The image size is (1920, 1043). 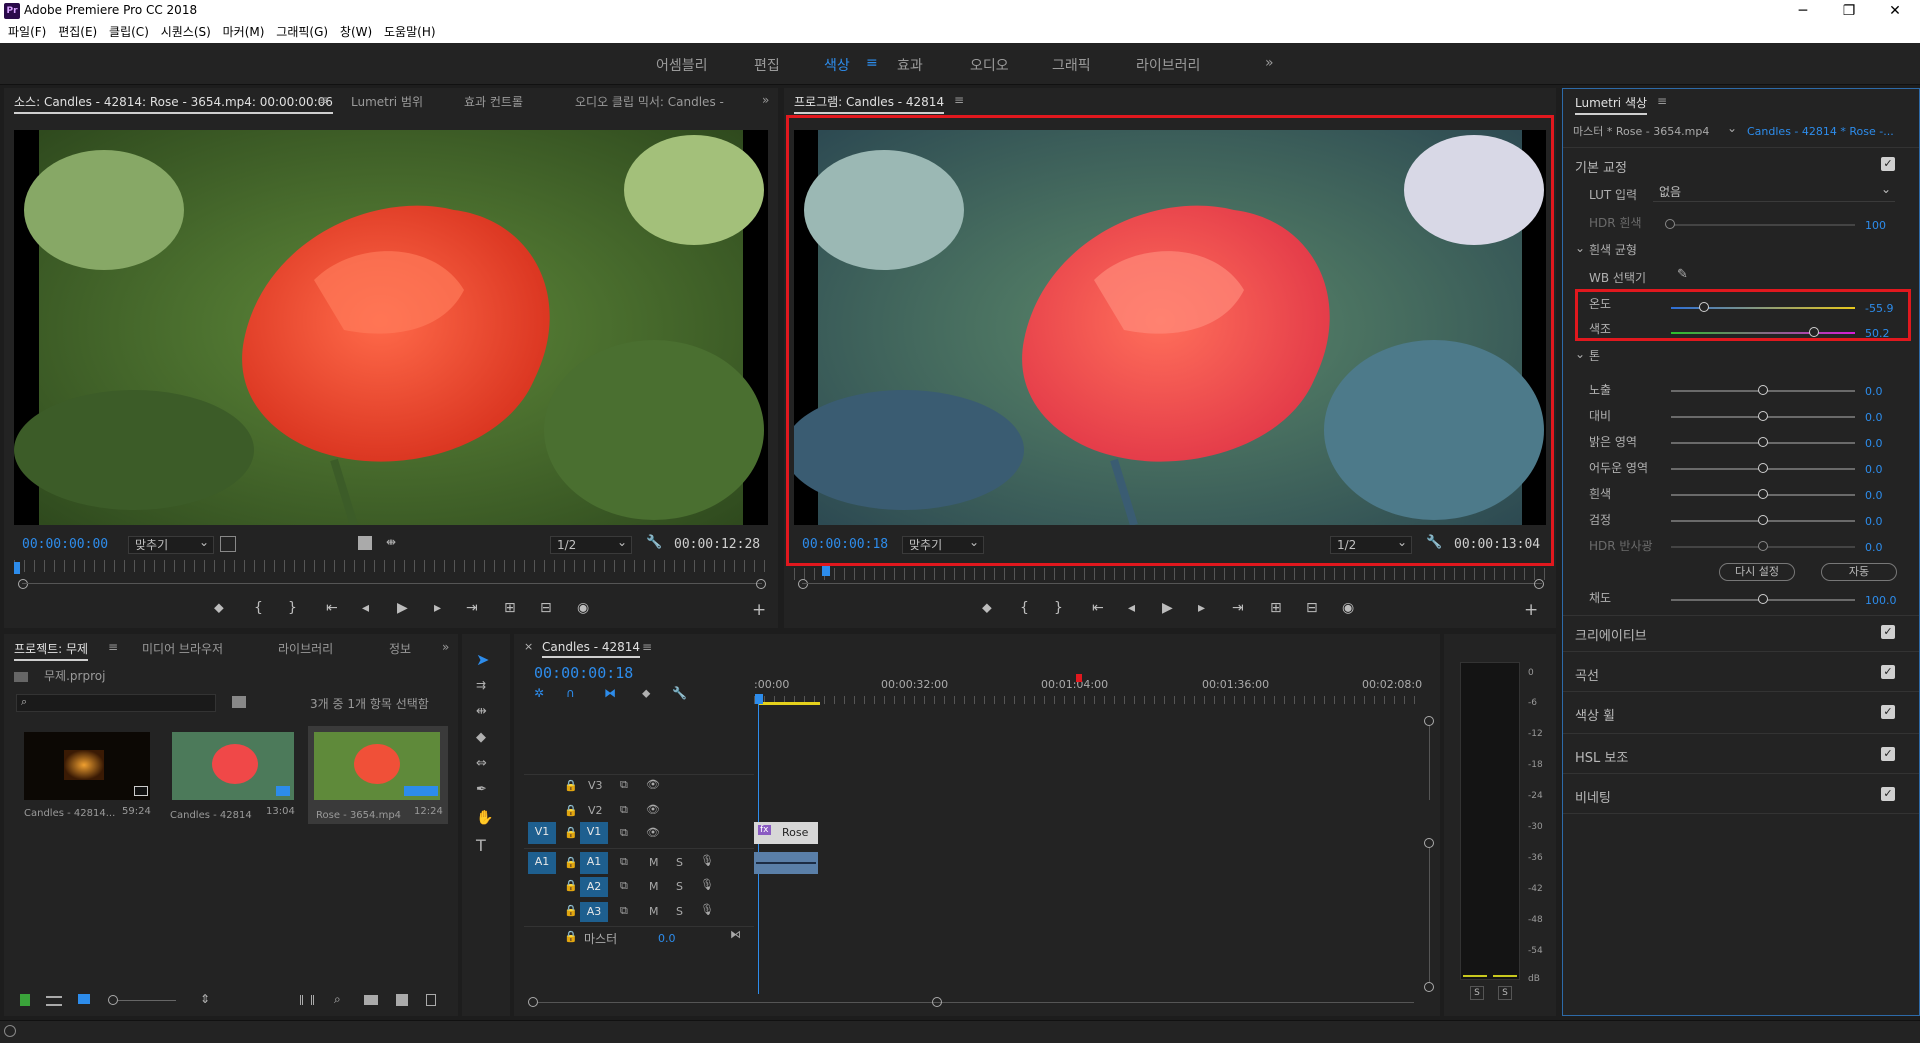 What do you see at coordinates (542, 833) in the screenshot?
I see `source-patch-v1: V1` at bounding box center [542, 833].